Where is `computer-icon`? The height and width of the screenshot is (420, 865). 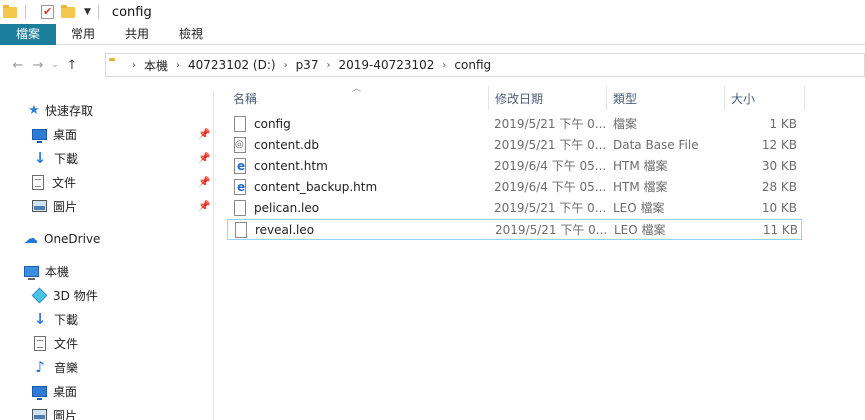 computer-icon is located at coordinates (31, 272).